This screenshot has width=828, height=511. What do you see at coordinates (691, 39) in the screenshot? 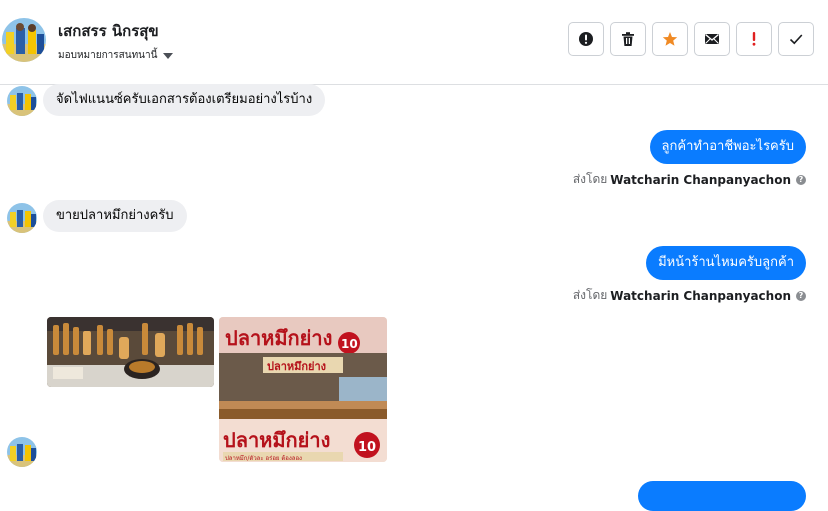
I see `header-actions` at bounding box center [691, 39].